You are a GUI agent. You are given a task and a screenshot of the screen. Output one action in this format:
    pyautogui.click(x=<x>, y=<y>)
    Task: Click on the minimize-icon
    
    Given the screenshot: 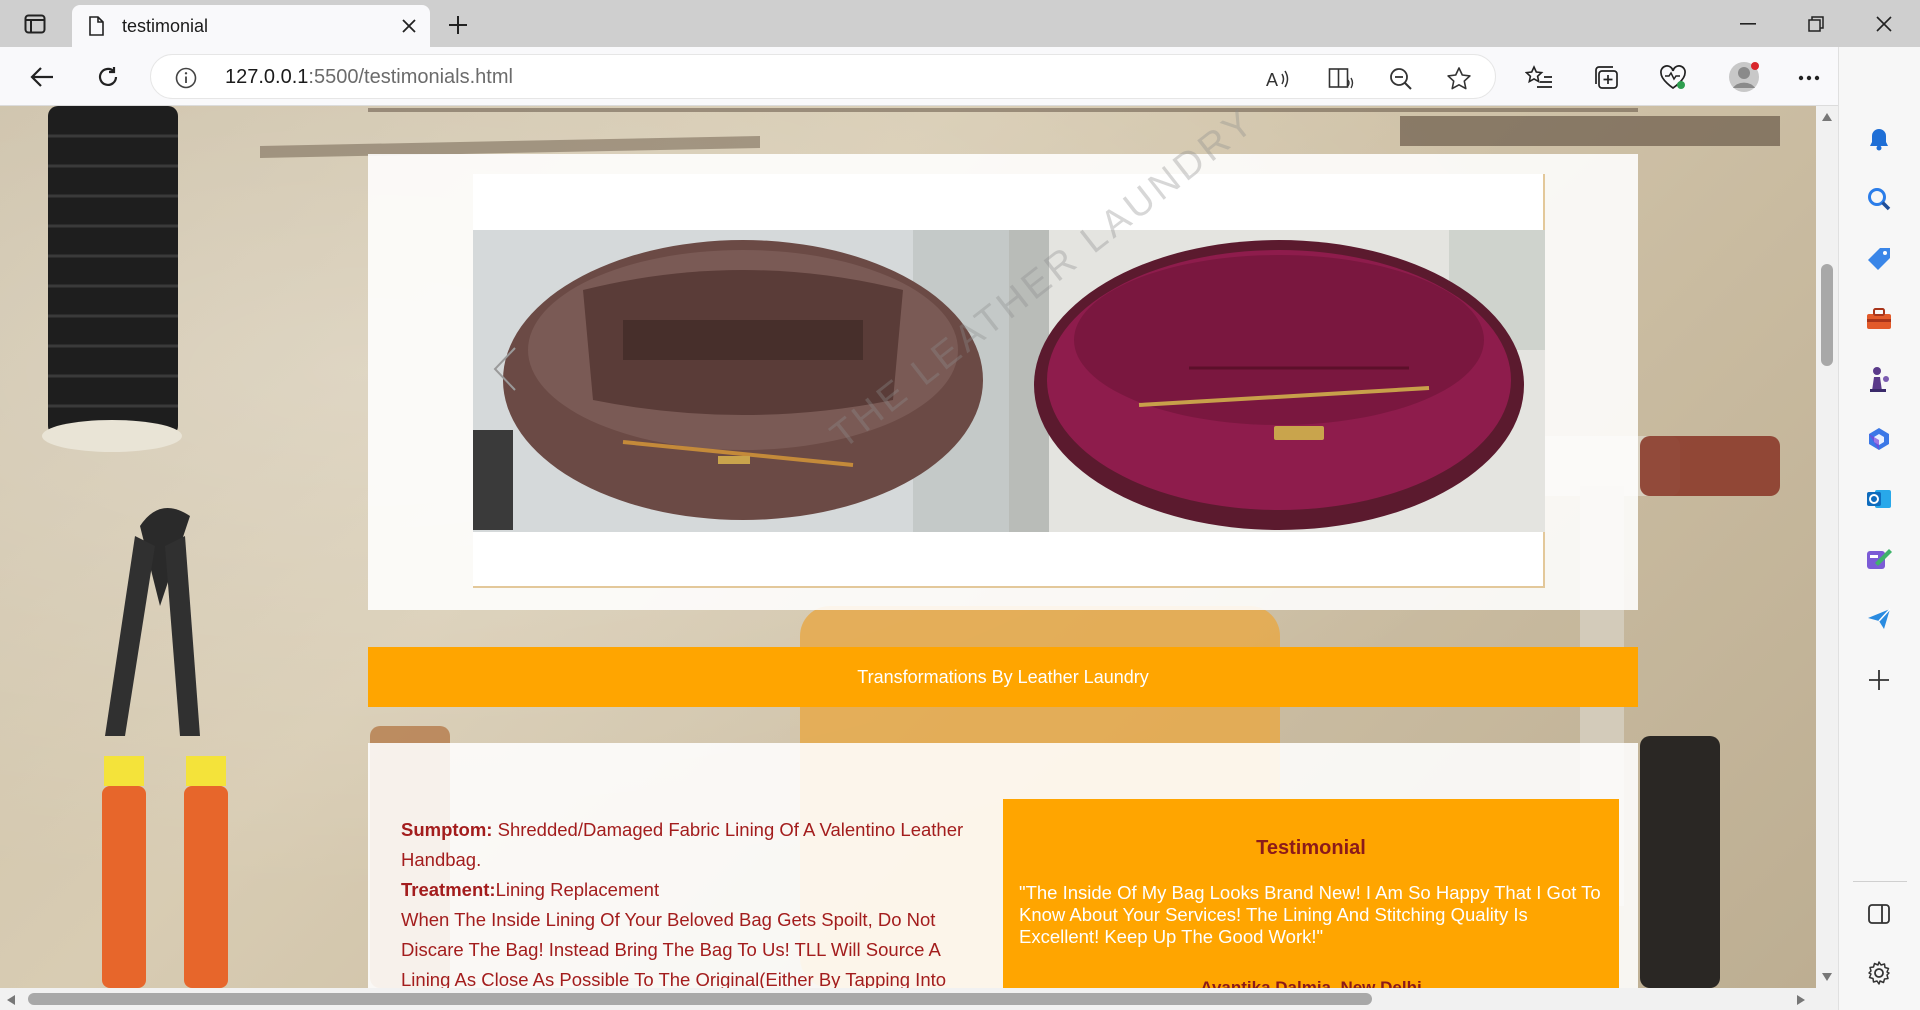 What is the action you would take?
    pyautogui.click(x=1748, y=23)
    